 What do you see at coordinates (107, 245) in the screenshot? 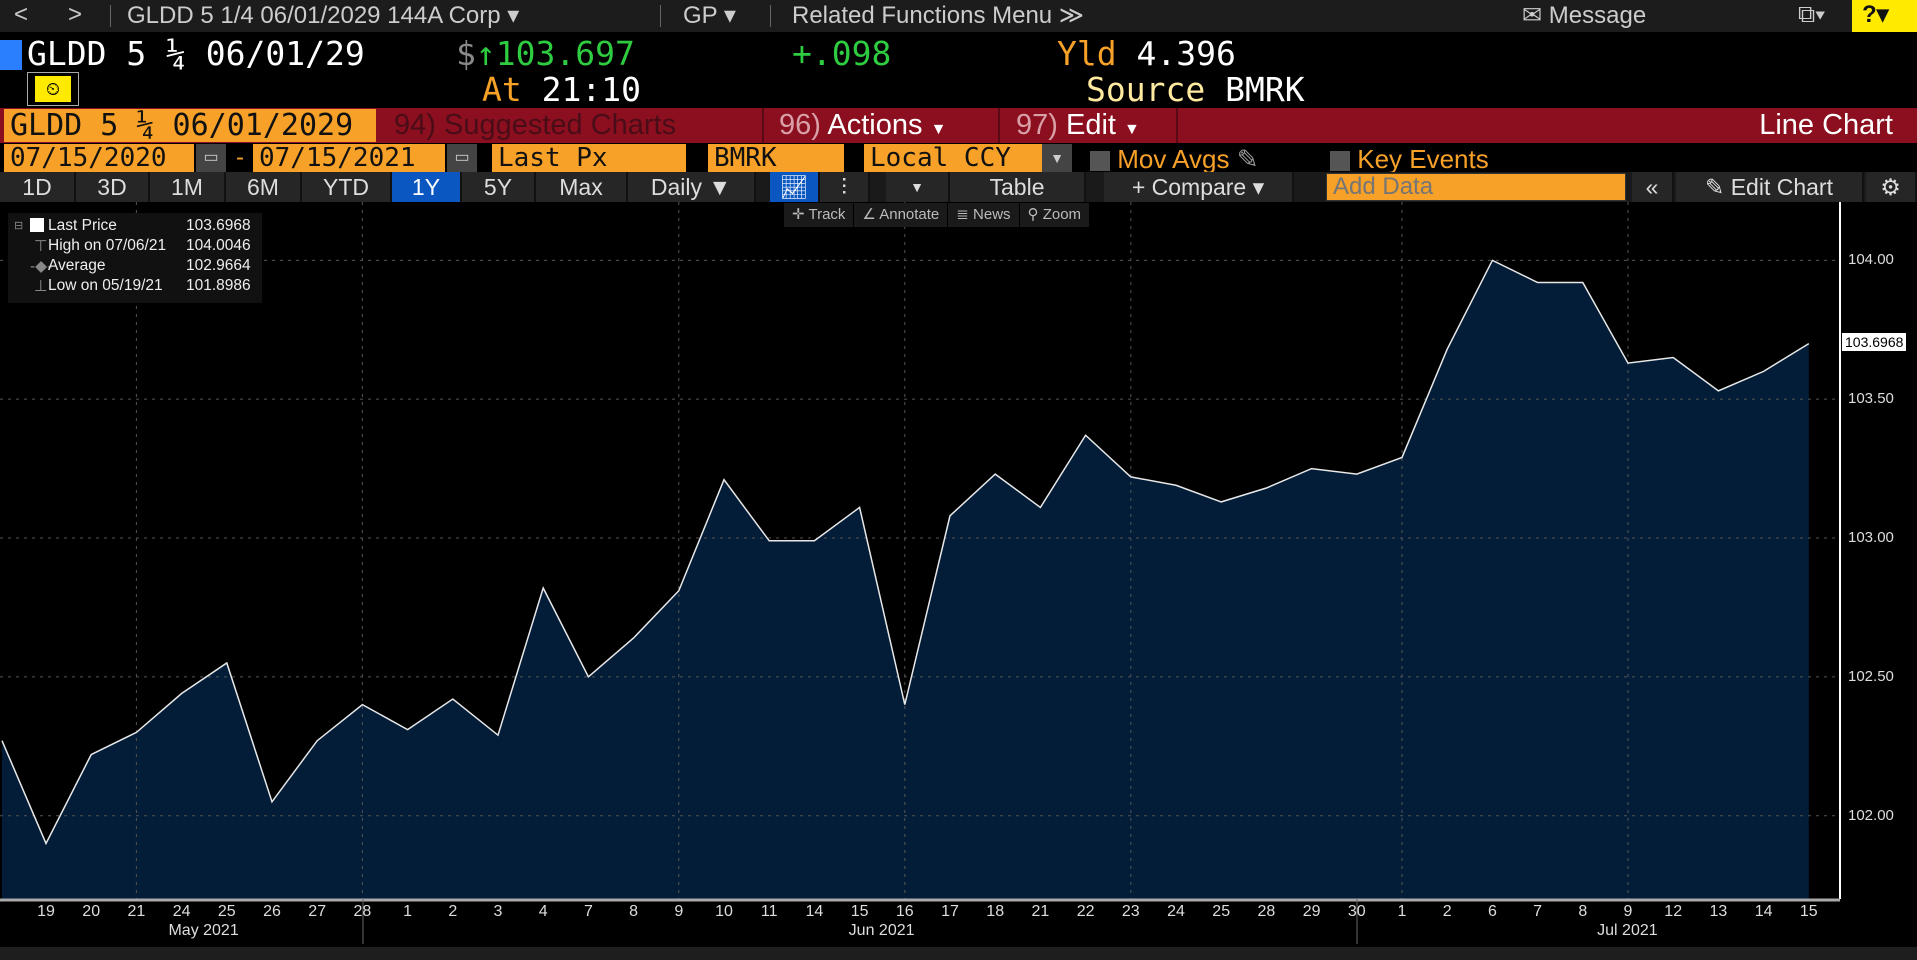
I see `legend-label: High on 07/06/21` at bounding box center [107, 245].